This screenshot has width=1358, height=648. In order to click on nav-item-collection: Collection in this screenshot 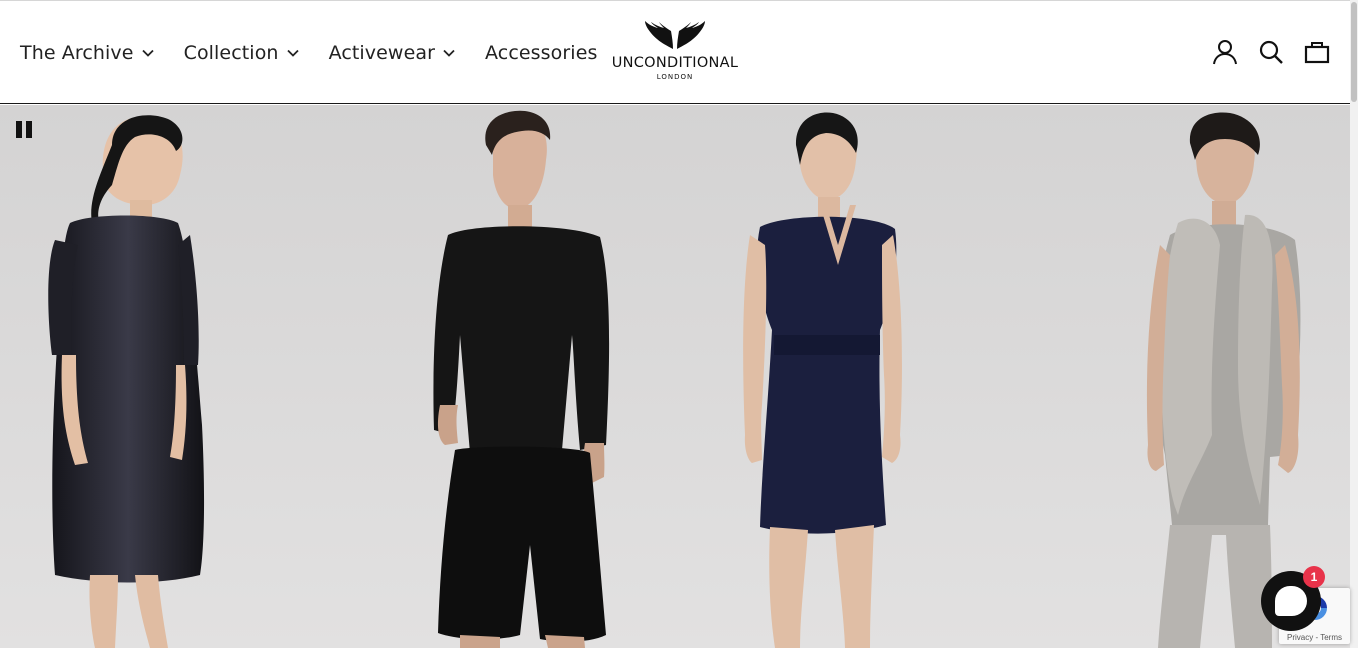, I will do `click(242, 53)`.